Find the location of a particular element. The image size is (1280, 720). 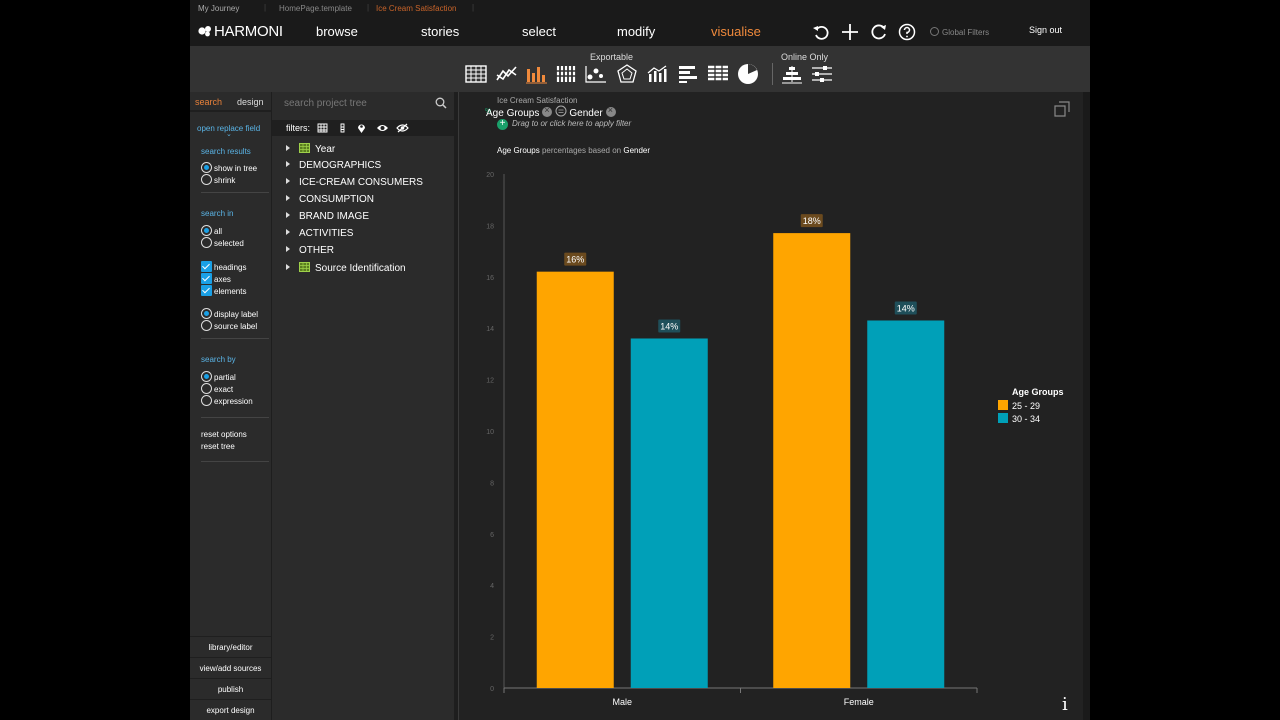

axes-checkbox is located at coordinates (206, 278).